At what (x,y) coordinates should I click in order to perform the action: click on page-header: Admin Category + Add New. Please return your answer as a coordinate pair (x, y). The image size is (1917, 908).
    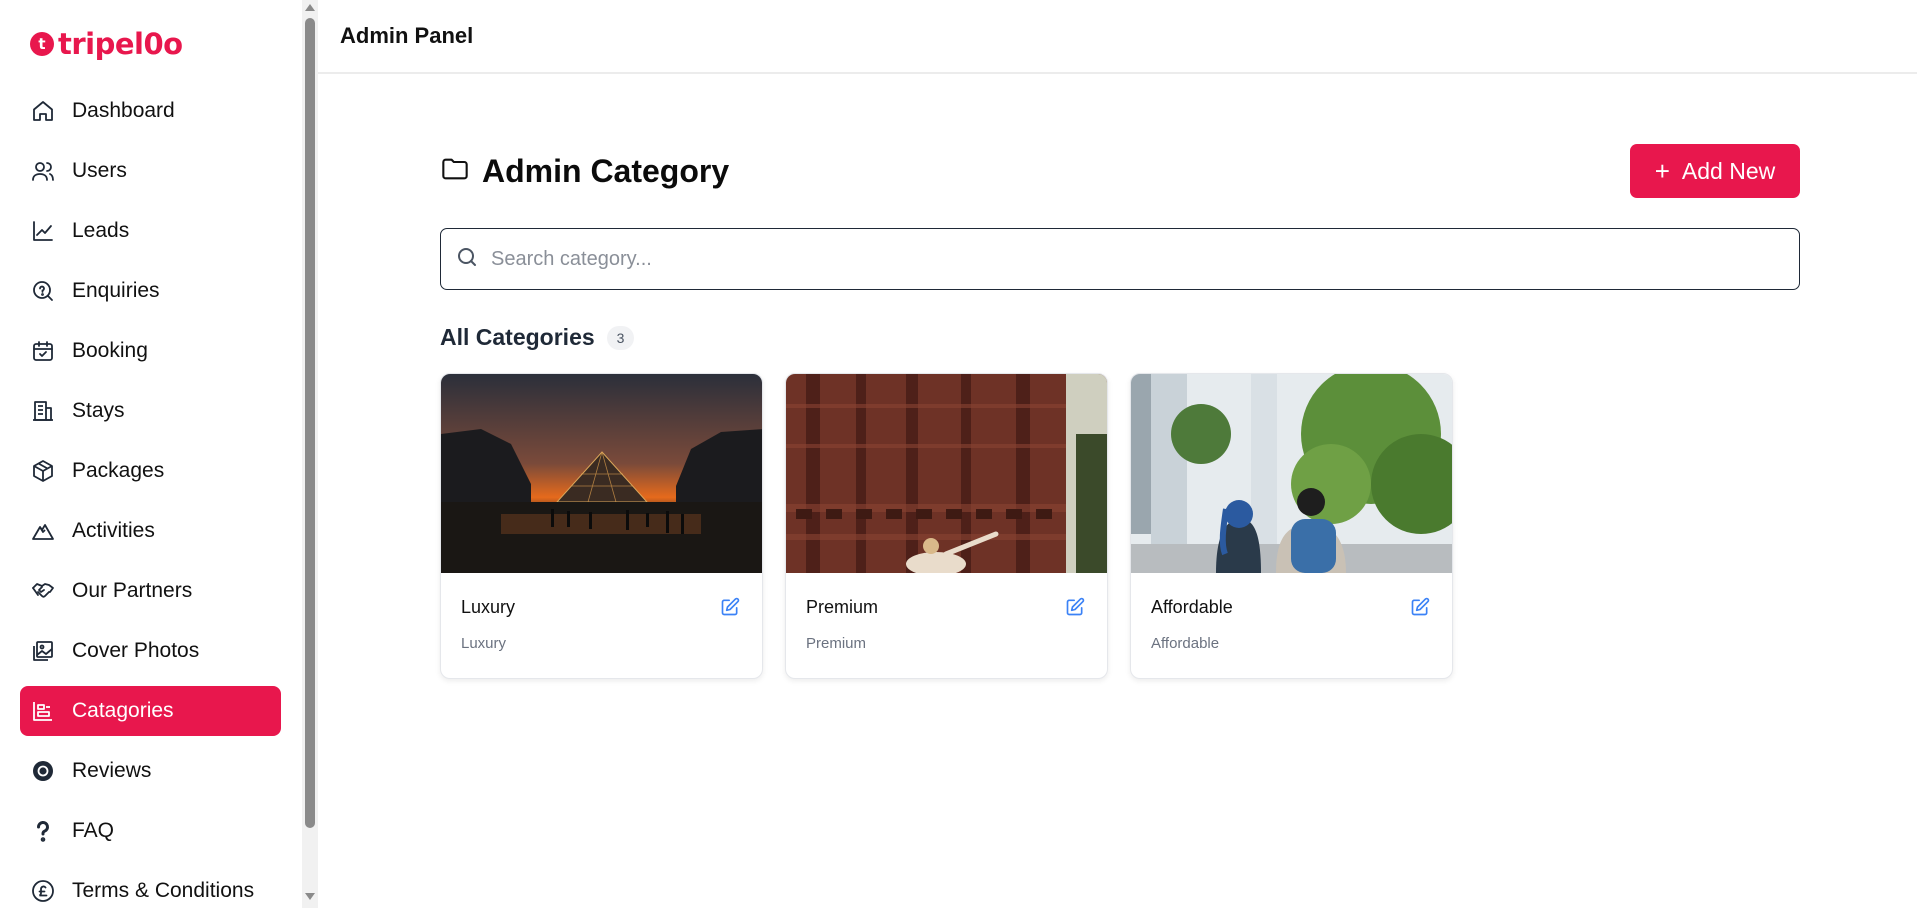
    Looking at the image, I should click on (1120, 171).